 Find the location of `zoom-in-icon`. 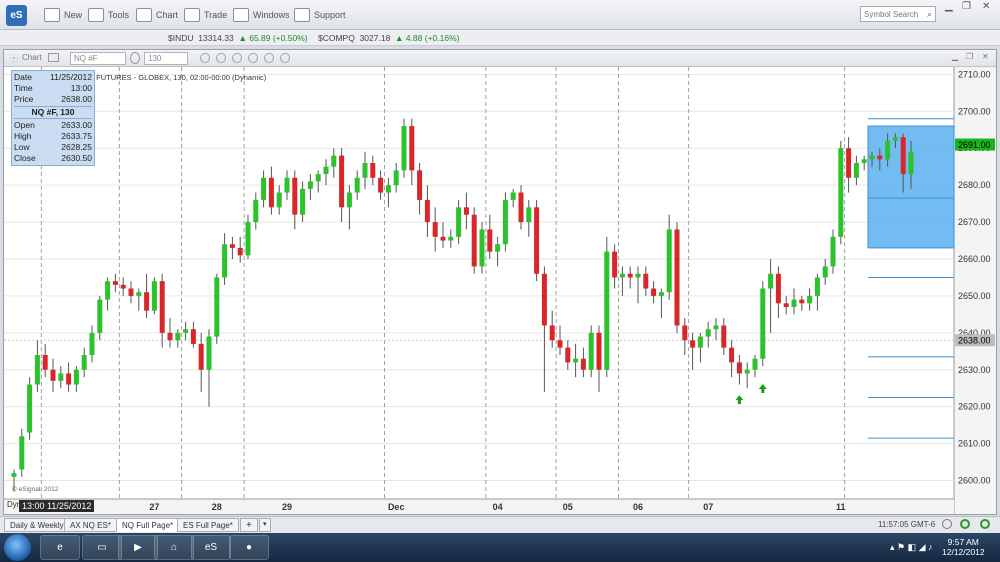

zoom-in-icon is located at coordinates (237, 58).